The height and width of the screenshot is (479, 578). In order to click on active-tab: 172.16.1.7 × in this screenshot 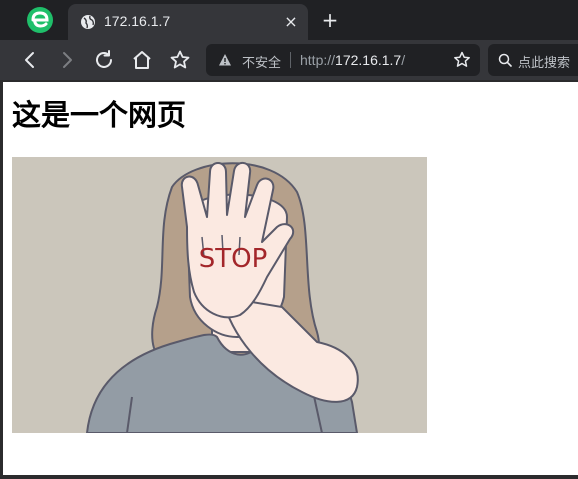, I will do `click(188, 22)`.